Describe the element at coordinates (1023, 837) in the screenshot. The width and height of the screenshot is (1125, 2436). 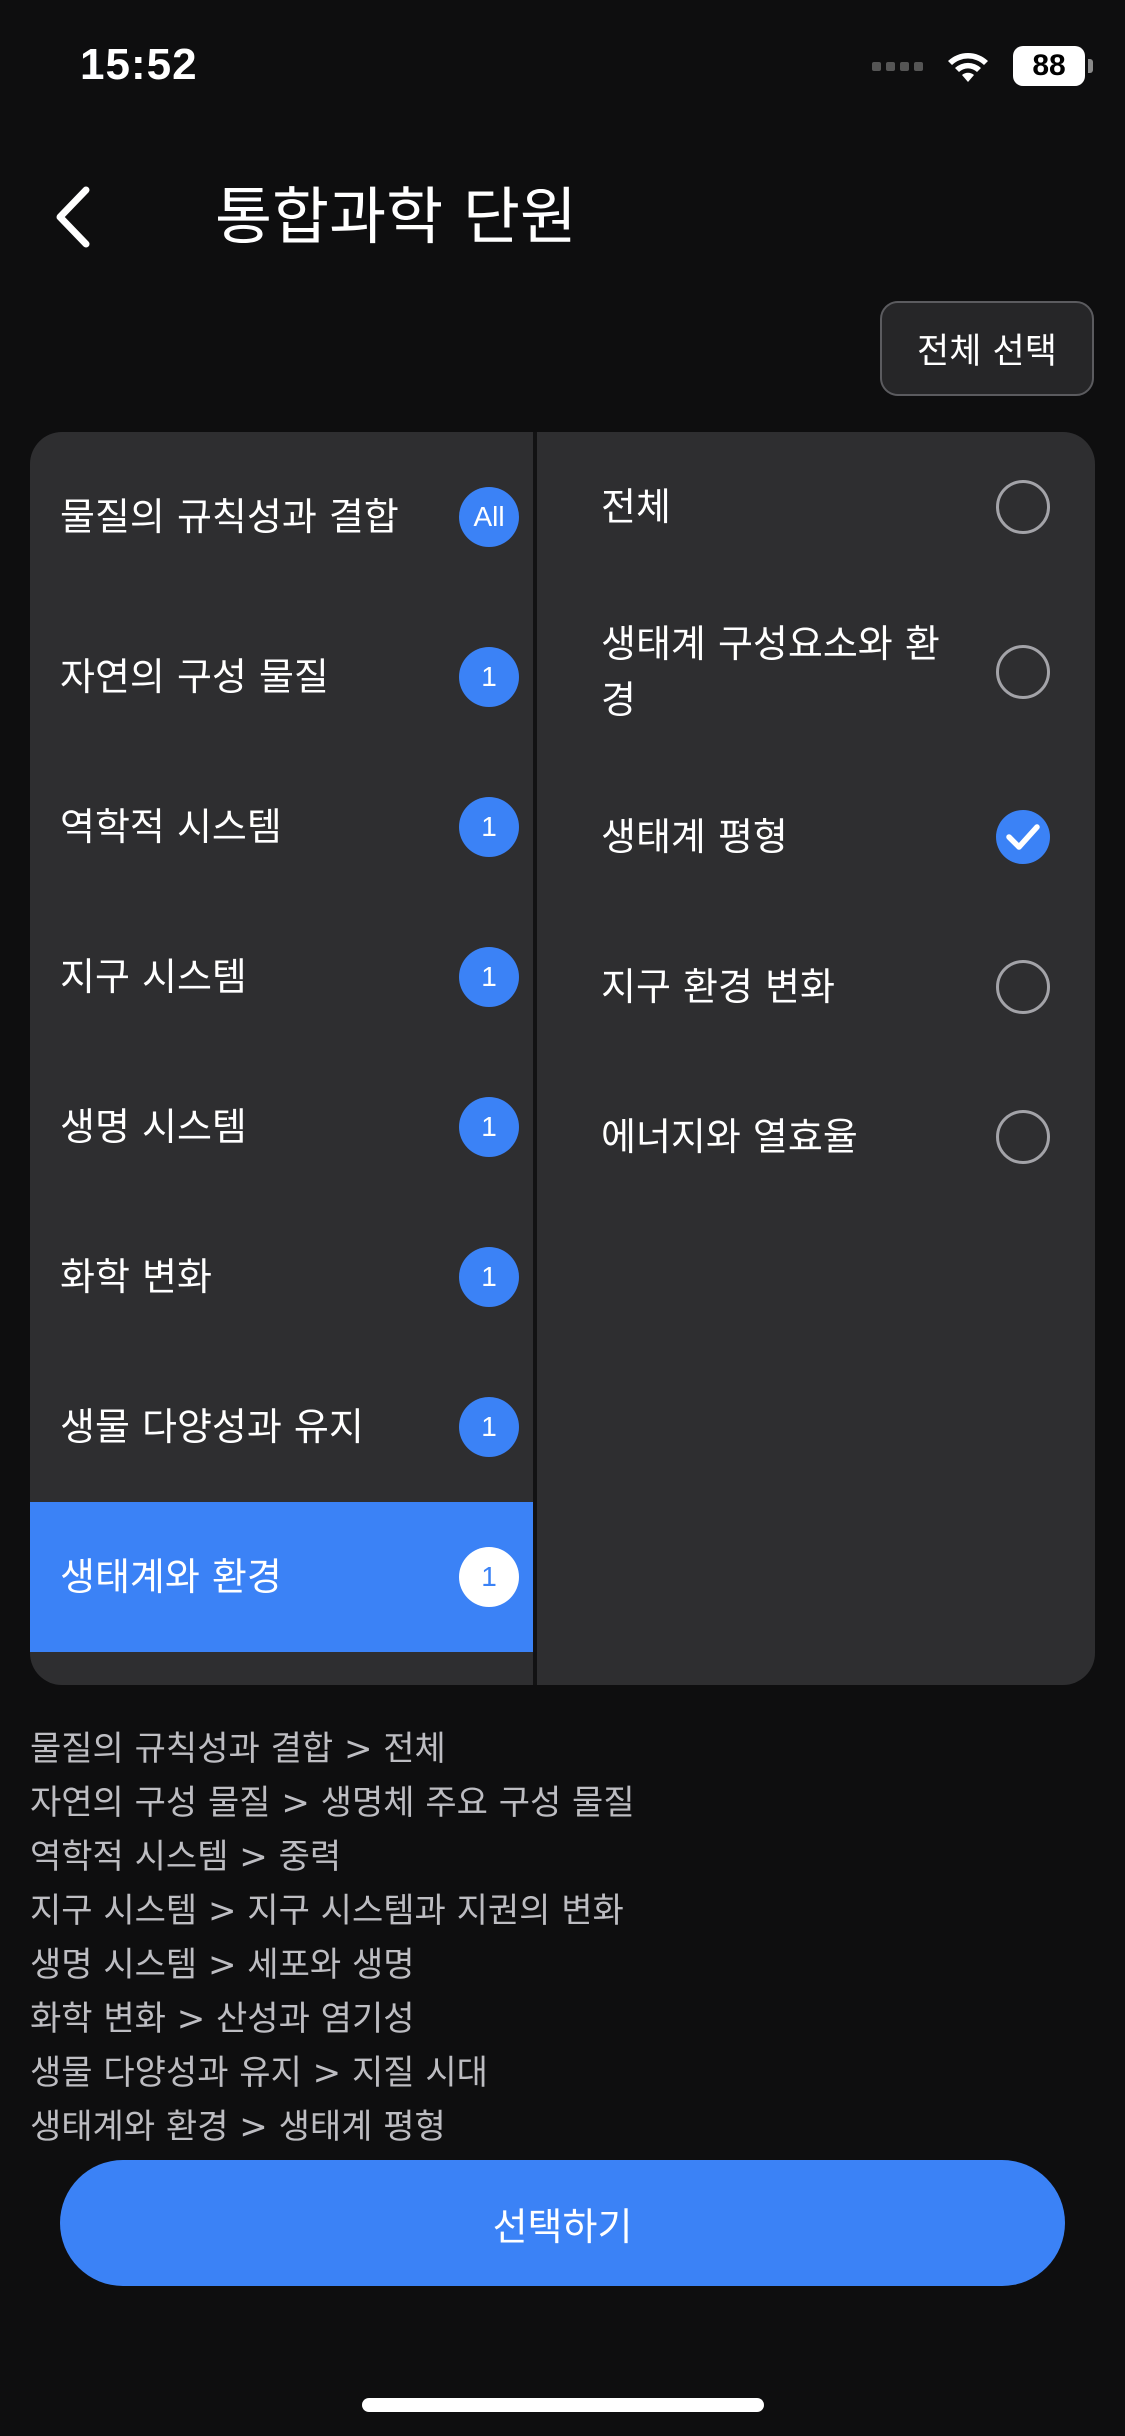
I see `checkmark-icon` at that location.